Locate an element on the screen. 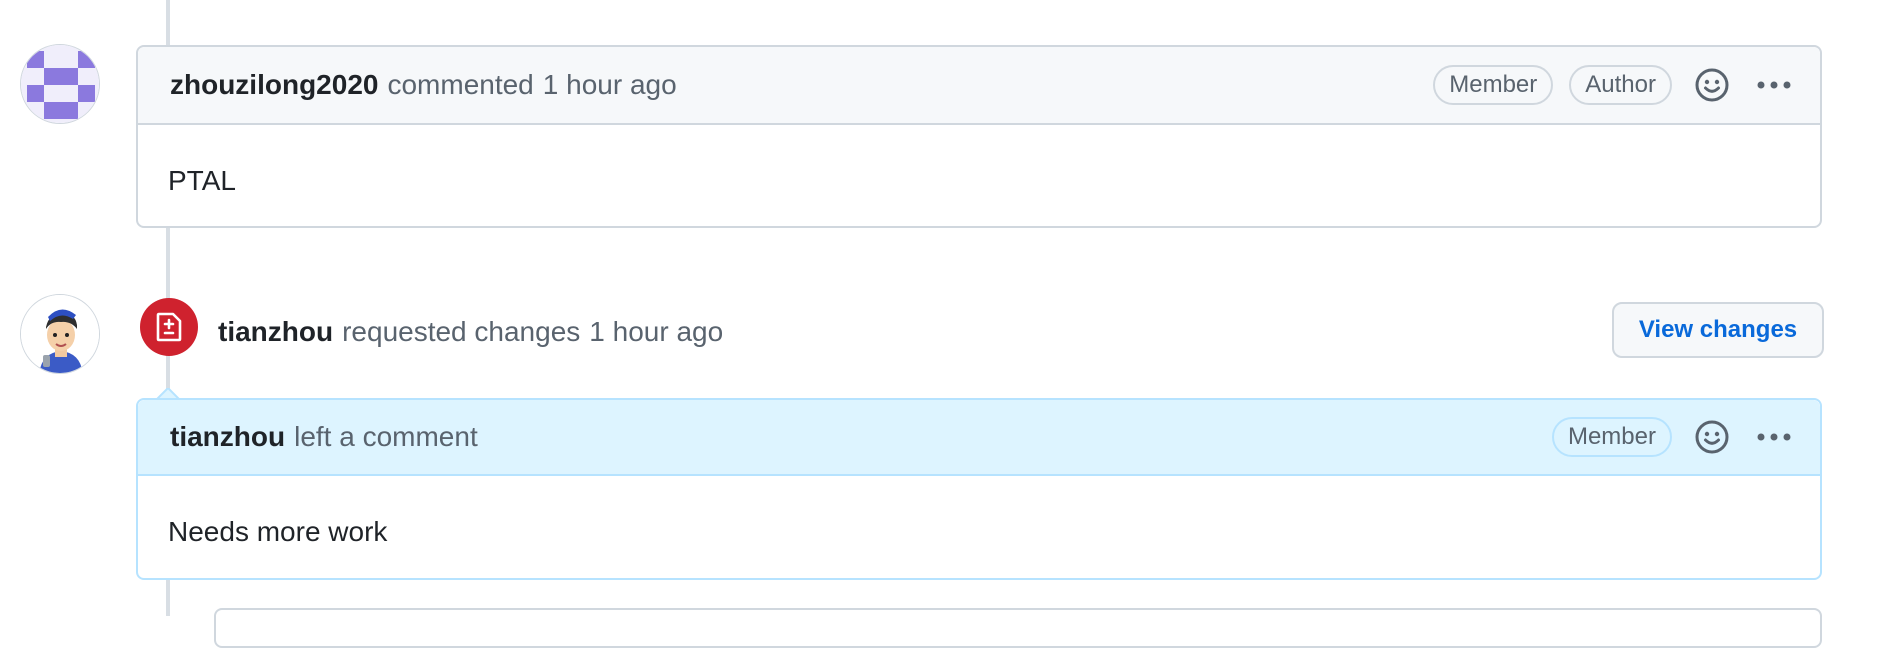 The image size is (1888, 648). avatar-tianzhou is located at coordinates (60, 334).